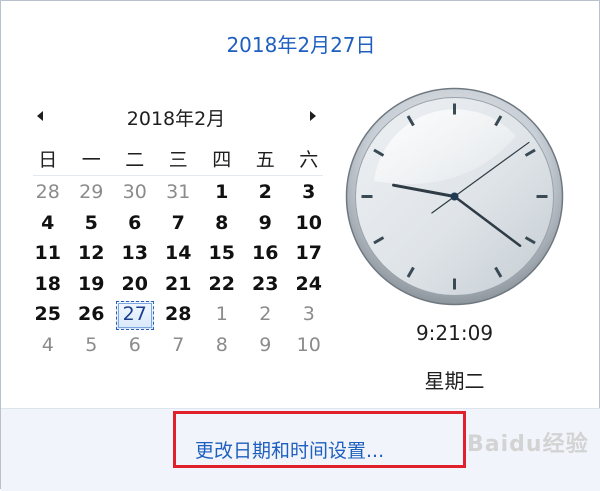 Image resolution: width=600 pixels, height=491 pixels. What do you see at coordinates (135, 160) in the screenshot?
I see `weekday-tue: 二` at bounding box center [135, 160].